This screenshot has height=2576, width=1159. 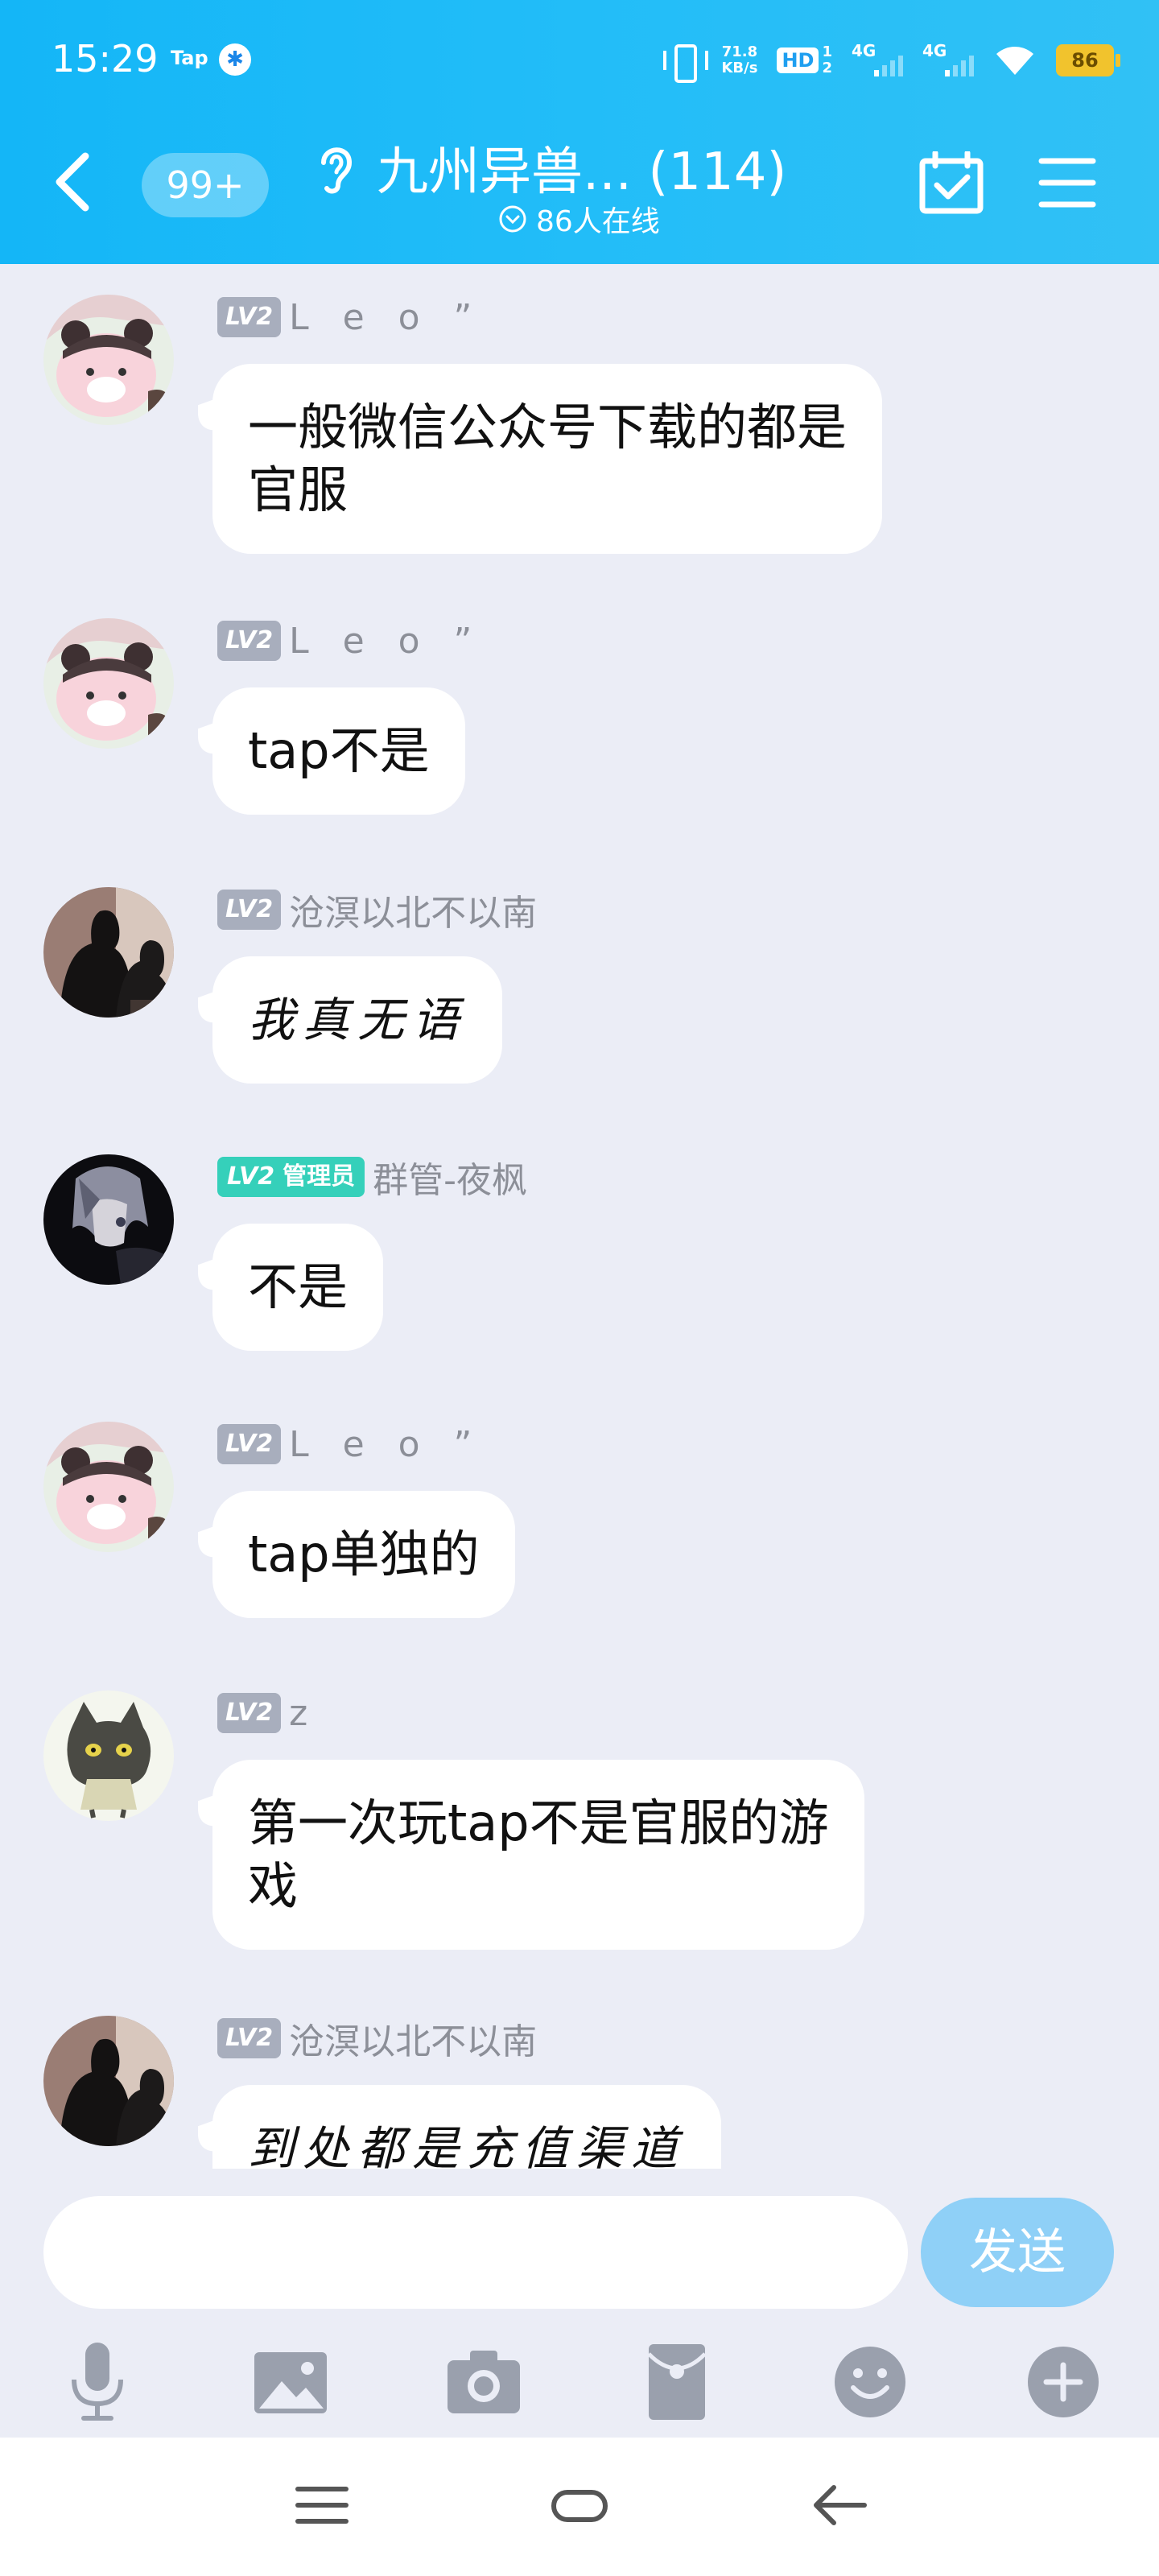 What do you see at coordinates (951, 183) in the screenshot?
I see `calendar-check-icon` at bounding box center [951, 183].